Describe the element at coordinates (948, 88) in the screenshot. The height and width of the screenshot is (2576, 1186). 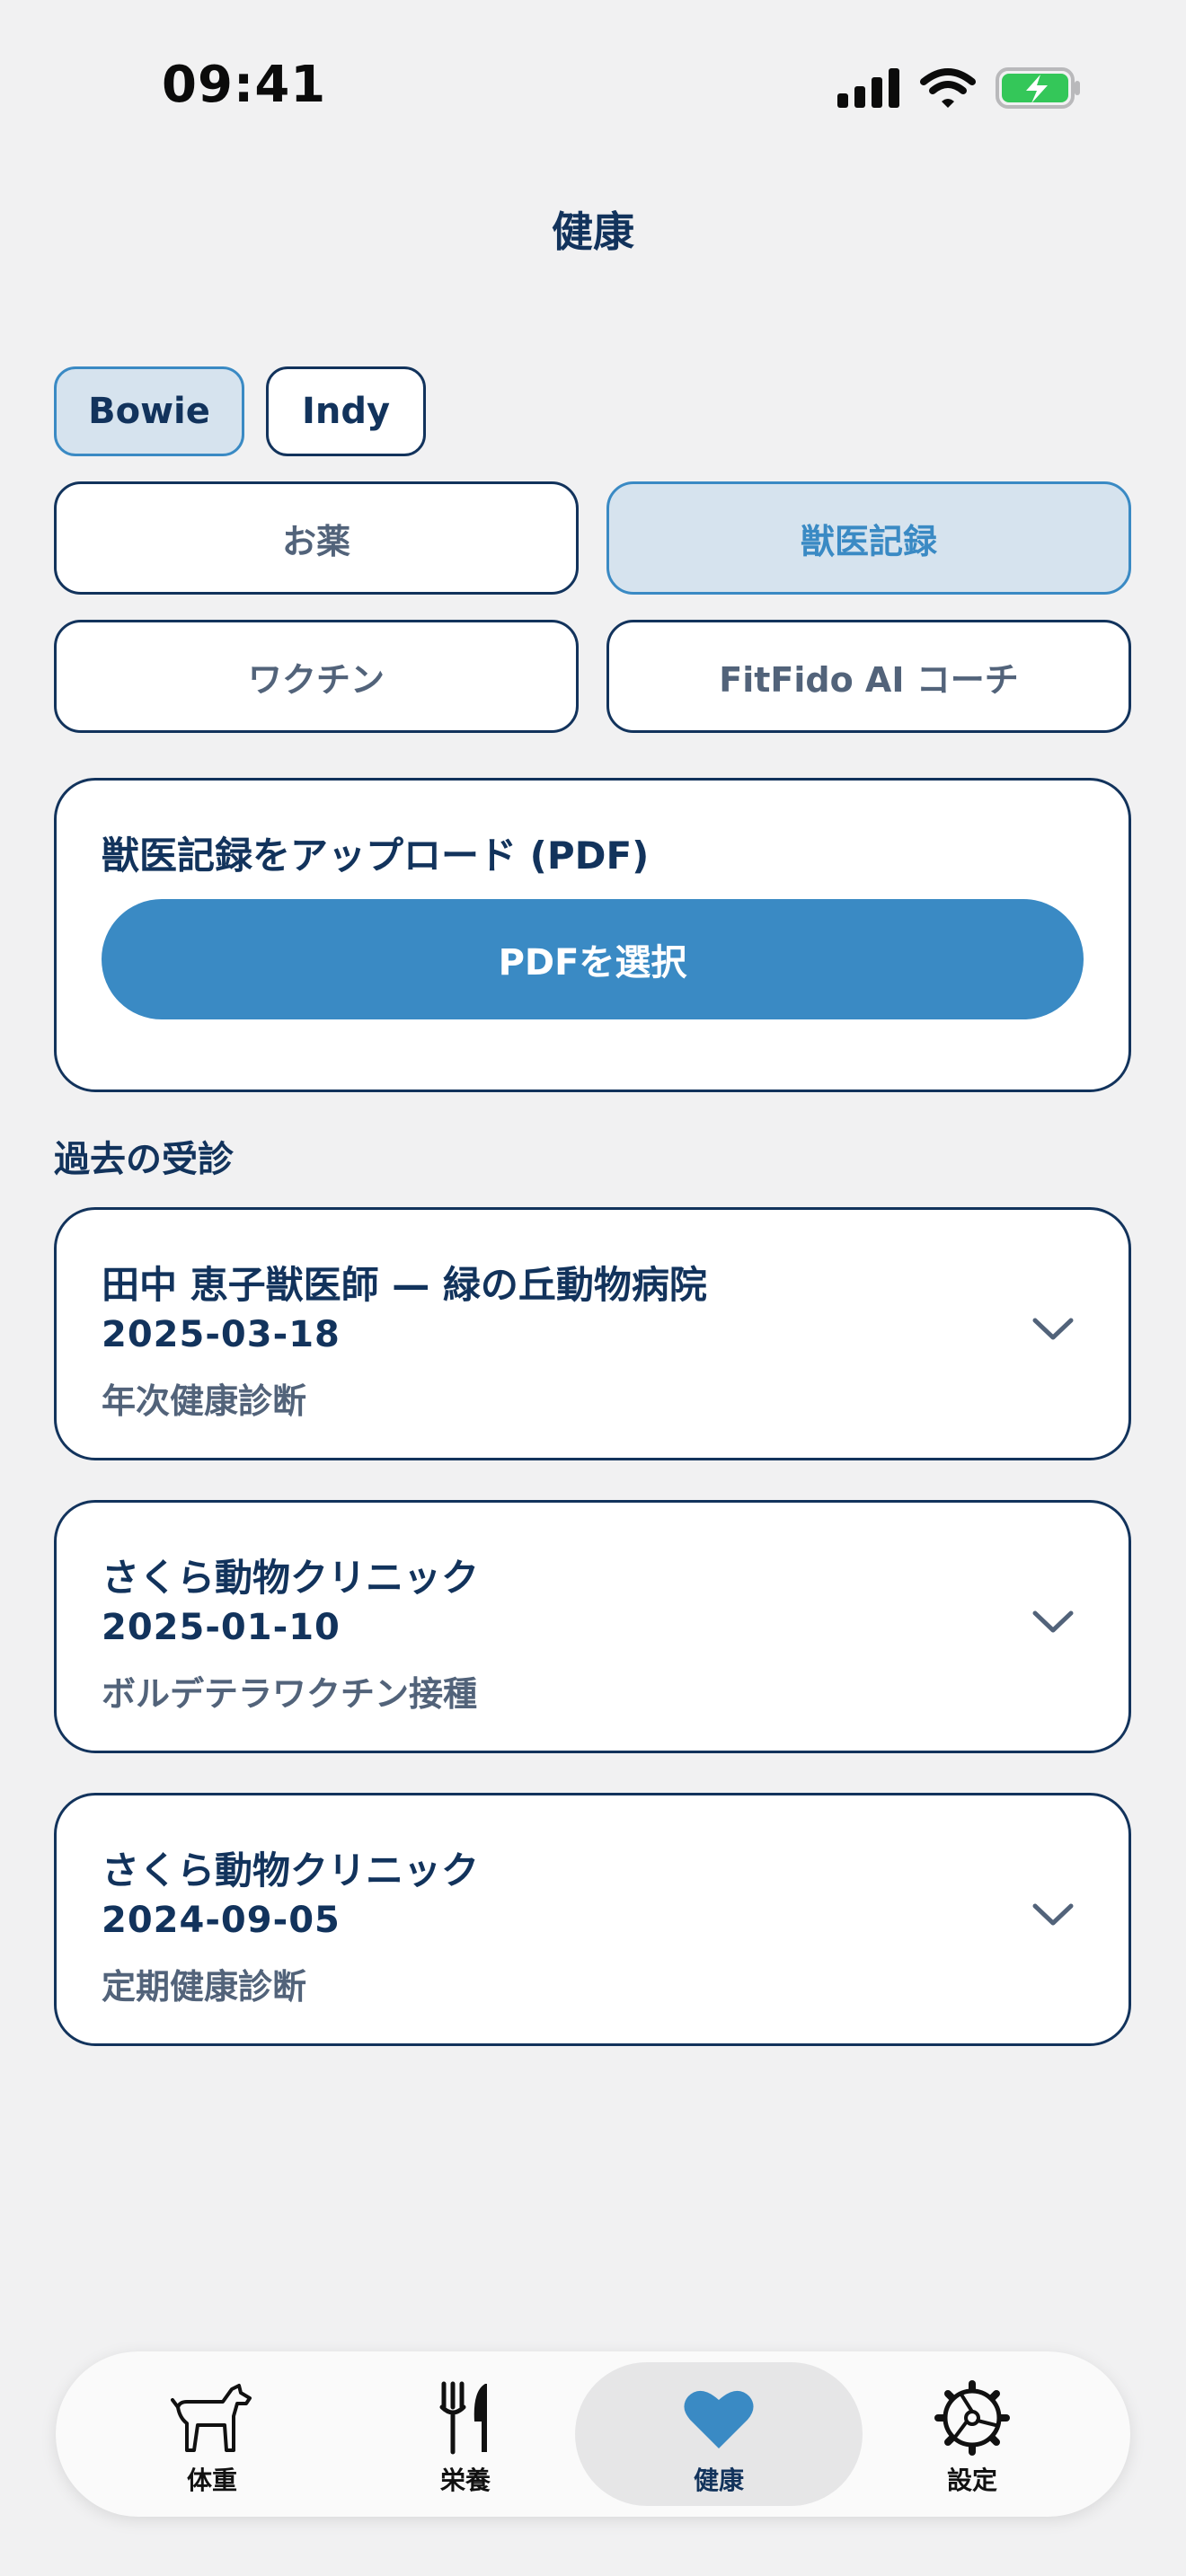
I see `wifi-icon` at that location.